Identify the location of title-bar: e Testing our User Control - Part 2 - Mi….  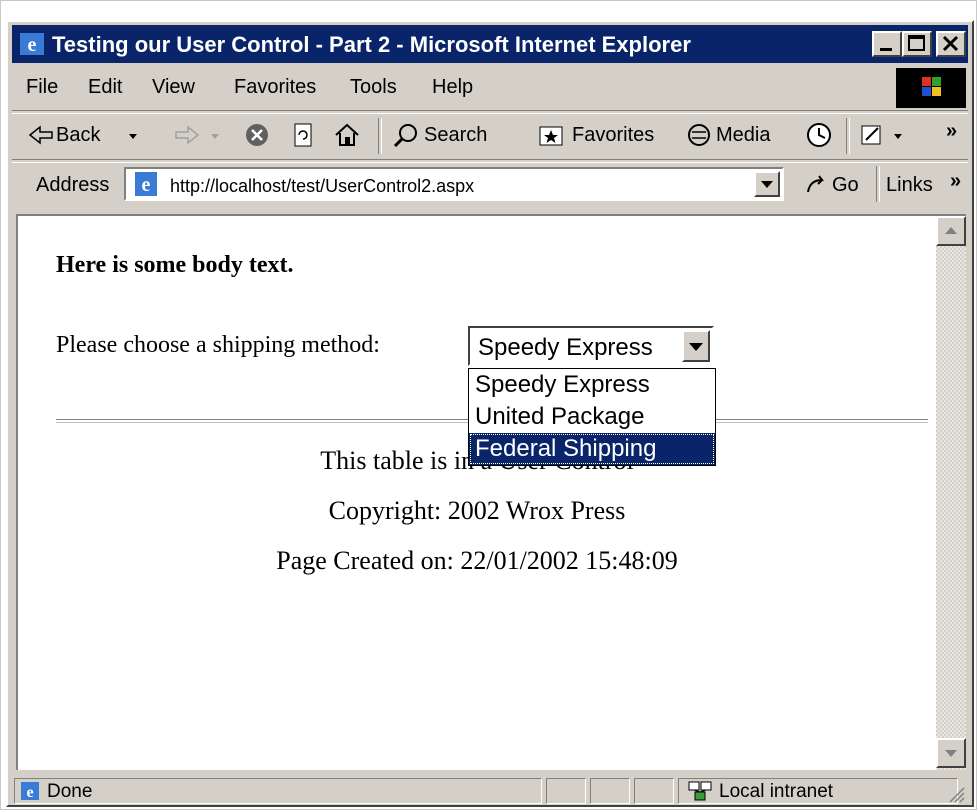
(490, 44).